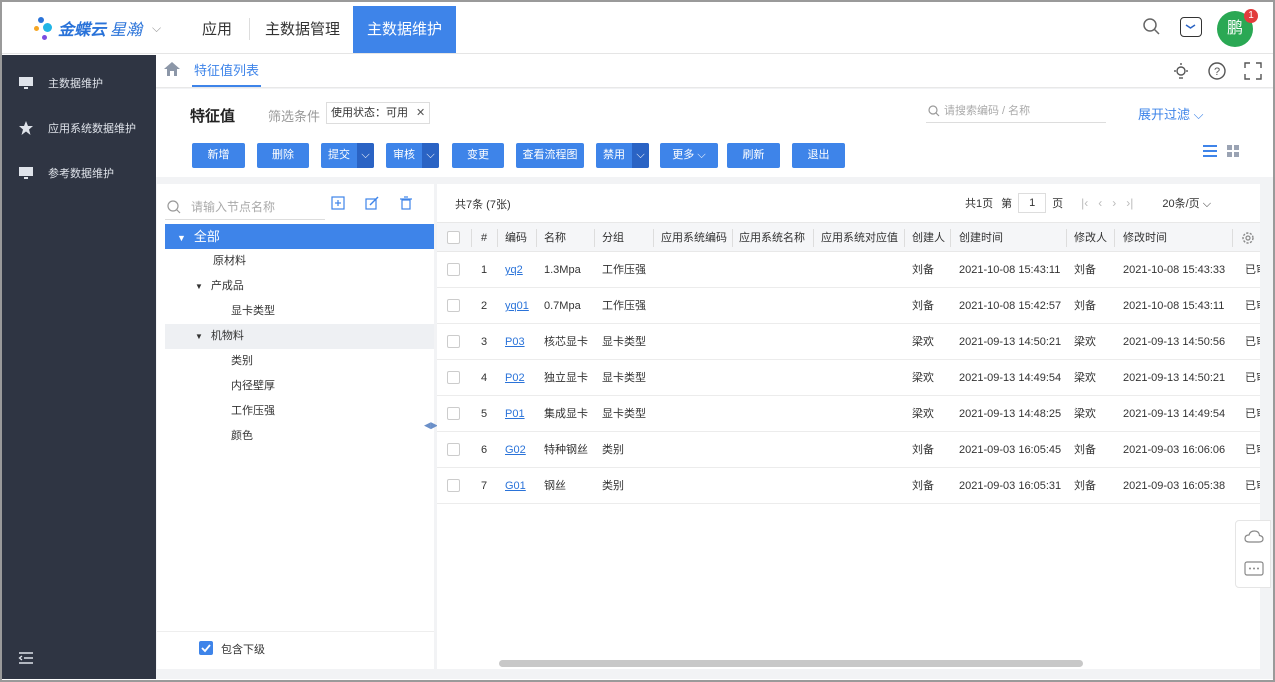 The width and height of the screenshot is (1275, 682). Describe the element at coordinates (406, 203) in the screenshot. I see `delete-icon` at that location.